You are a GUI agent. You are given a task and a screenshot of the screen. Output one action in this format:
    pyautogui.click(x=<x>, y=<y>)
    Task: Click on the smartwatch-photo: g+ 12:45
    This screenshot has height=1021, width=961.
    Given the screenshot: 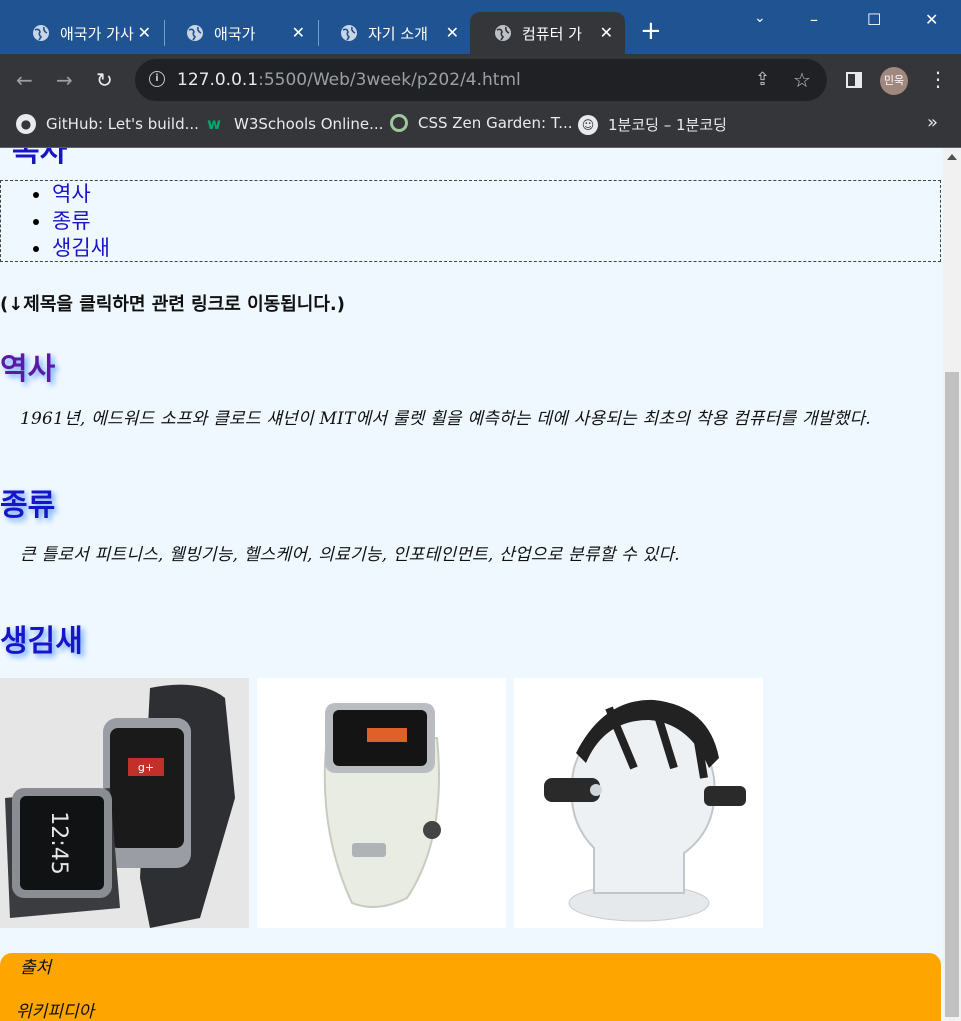 What is the action you would take?
    pyautogui.click(x=124, y=803)
    